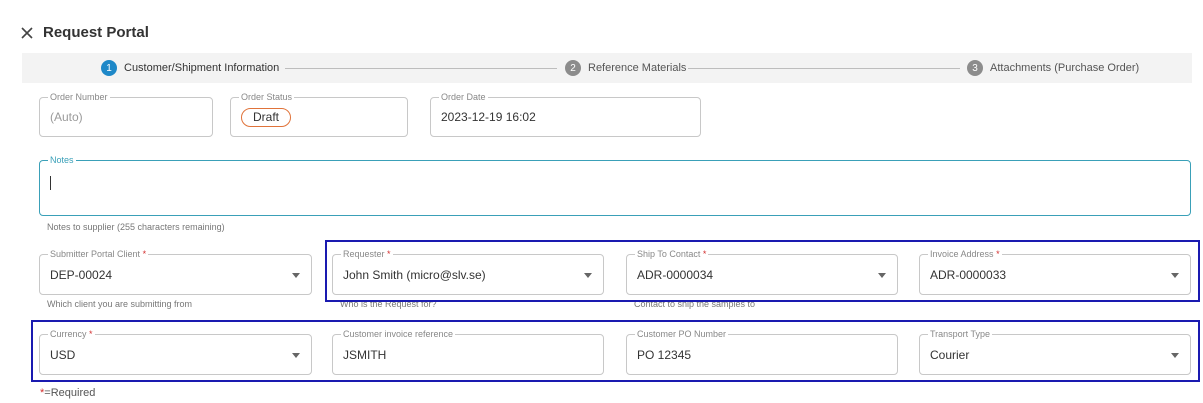 Image resolution: width=1203 pixels, height=403 pixels. What do you see at coordinates (202, 68) in the screenshot?
I see `step-label: Customer/Shipment Information` at bounding box center [202, 68].